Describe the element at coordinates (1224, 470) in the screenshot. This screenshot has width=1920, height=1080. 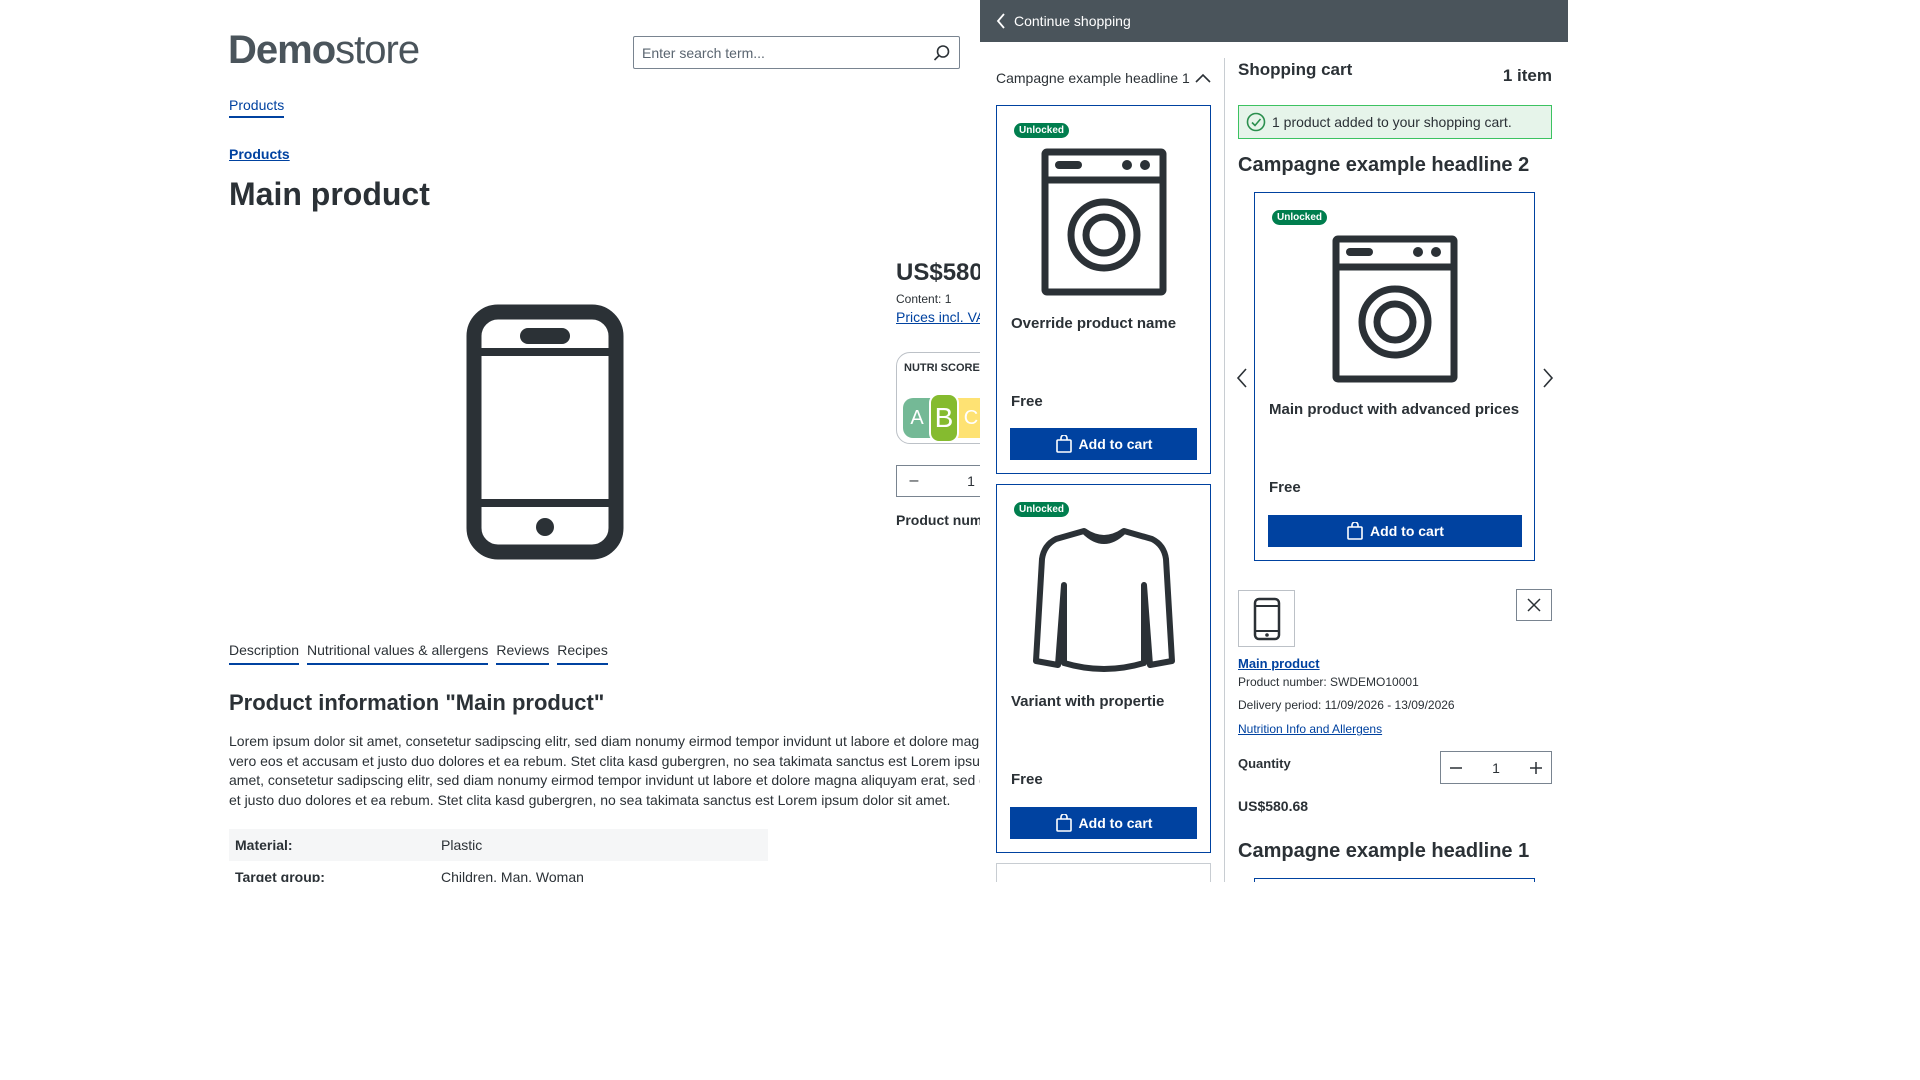
I see `column-divider` at that location.